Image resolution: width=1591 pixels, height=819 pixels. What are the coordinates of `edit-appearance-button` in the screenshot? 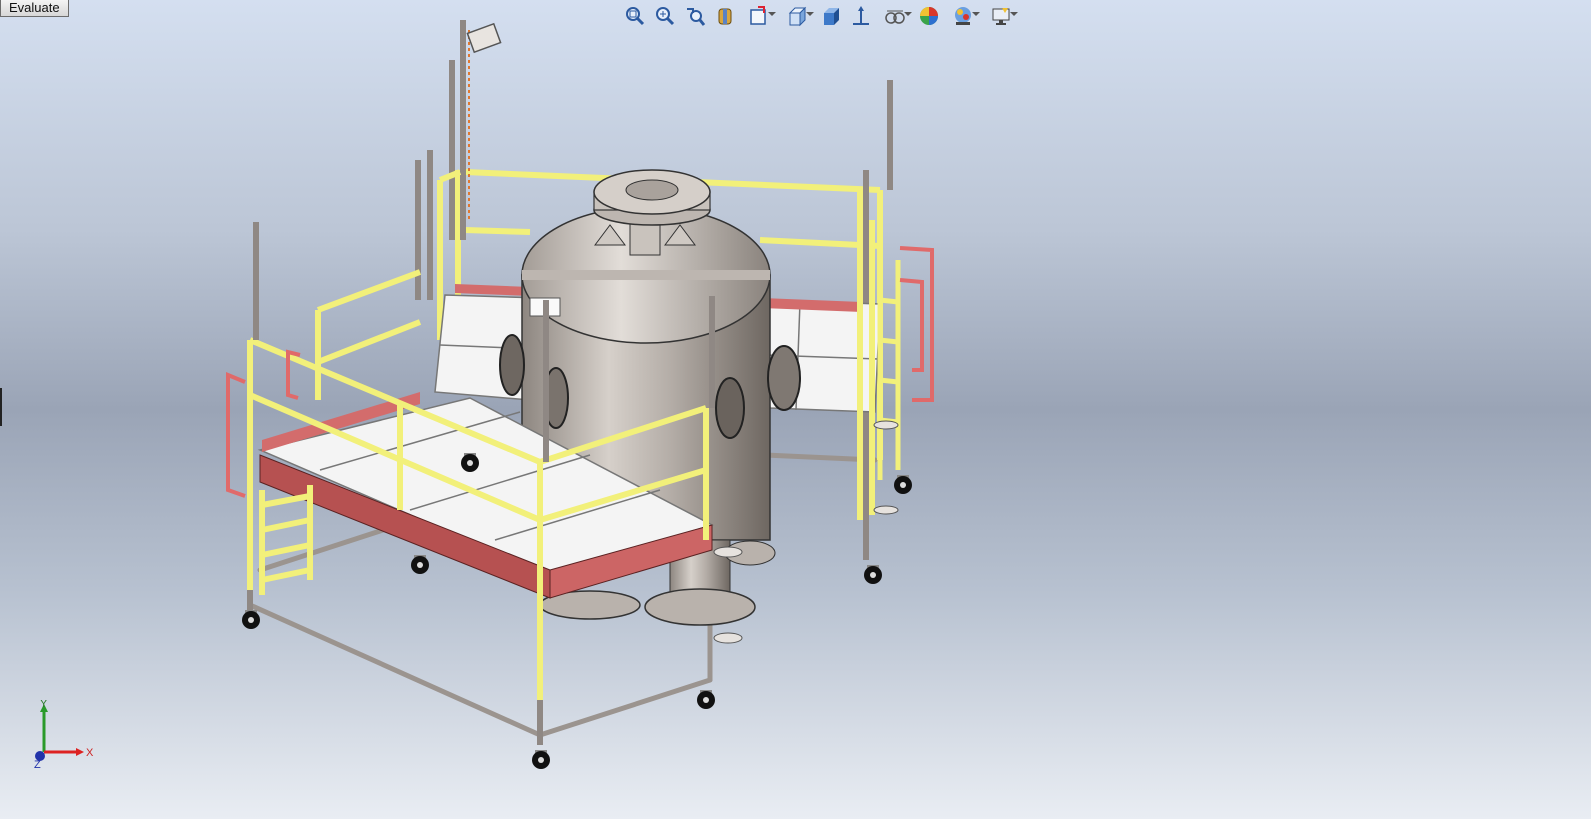 It's located at (895, 16).